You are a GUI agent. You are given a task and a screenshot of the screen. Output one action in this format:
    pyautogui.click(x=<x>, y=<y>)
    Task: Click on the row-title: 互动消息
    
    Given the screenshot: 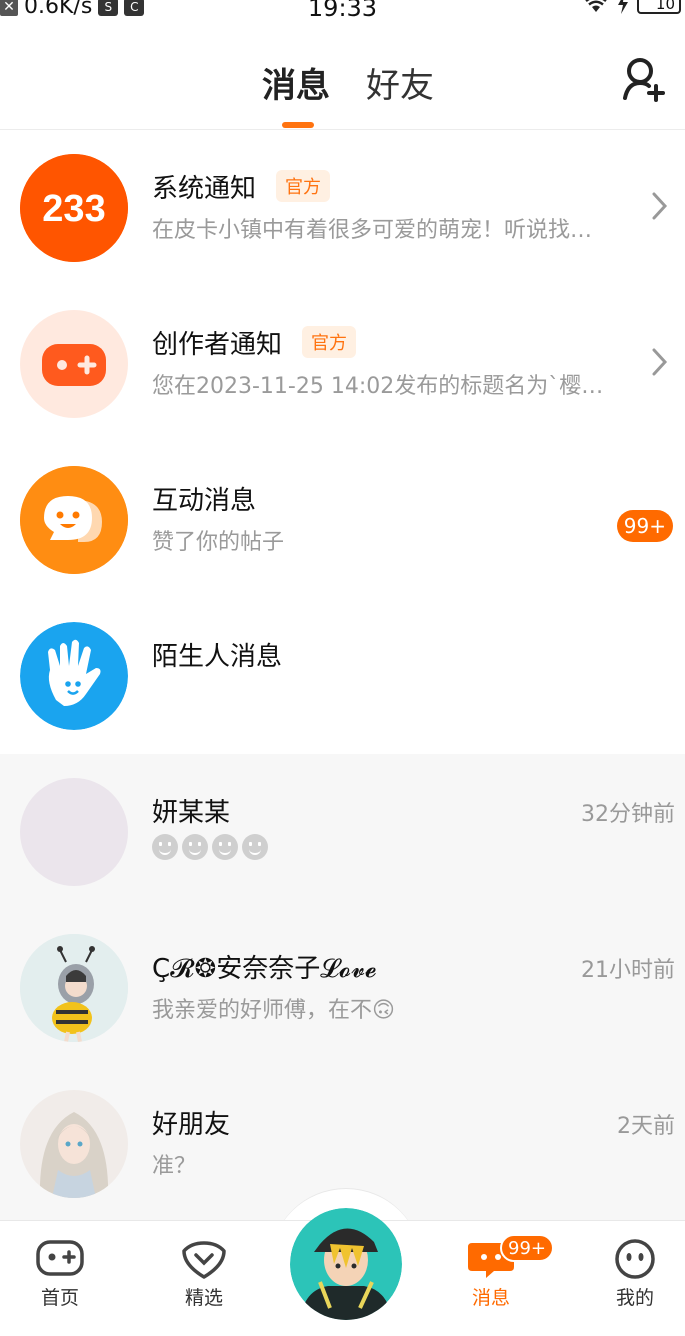 What is the action you would take?
    pyautogui.click(x=204, y=501)
    